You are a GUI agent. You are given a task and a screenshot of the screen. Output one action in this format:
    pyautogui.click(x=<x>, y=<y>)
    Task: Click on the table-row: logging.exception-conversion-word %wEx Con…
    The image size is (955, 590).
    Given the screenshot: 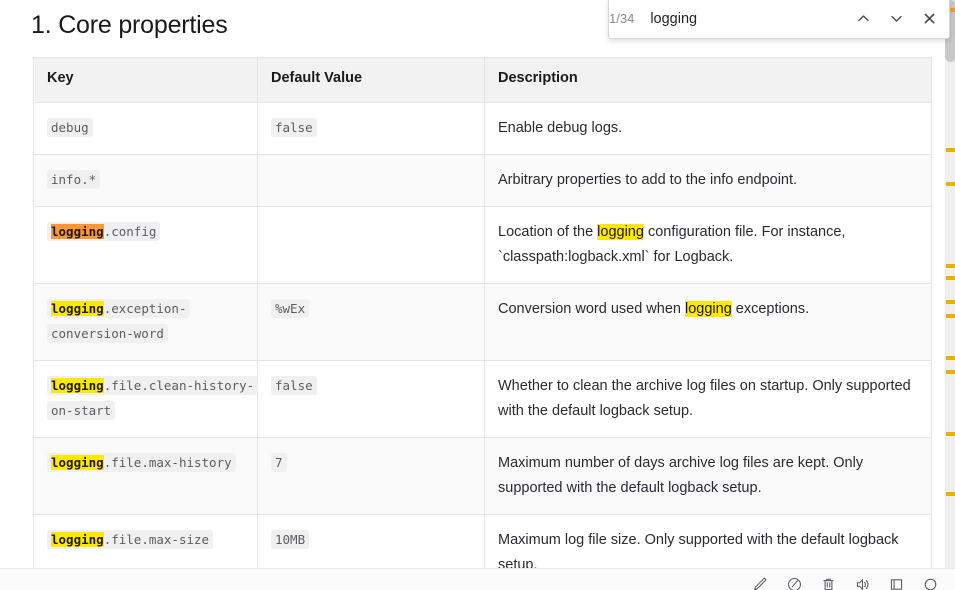 What is the action you would take?
    pyautogui.click(x=482, y=322)
    